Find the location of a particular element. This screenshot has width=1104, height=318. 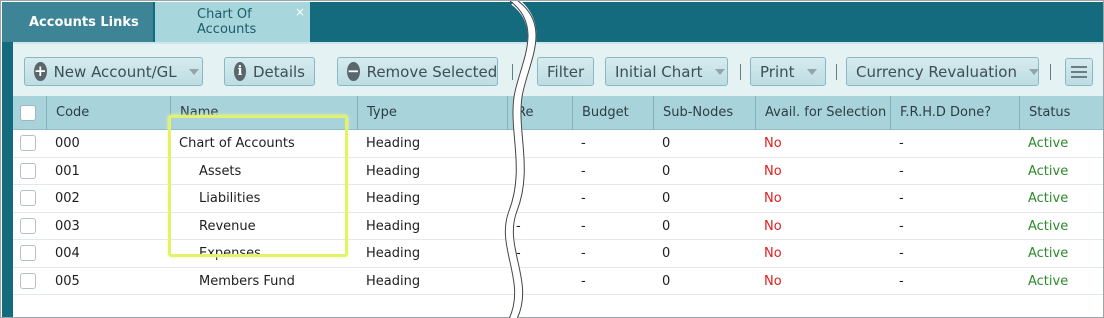

plus-circle-icon: + is located at coordinates (40, 71).